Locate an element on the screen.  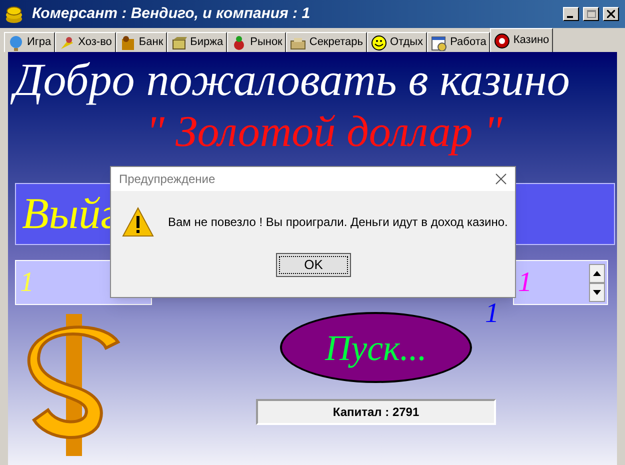
warning-icon is located at coordinates (138, 222).